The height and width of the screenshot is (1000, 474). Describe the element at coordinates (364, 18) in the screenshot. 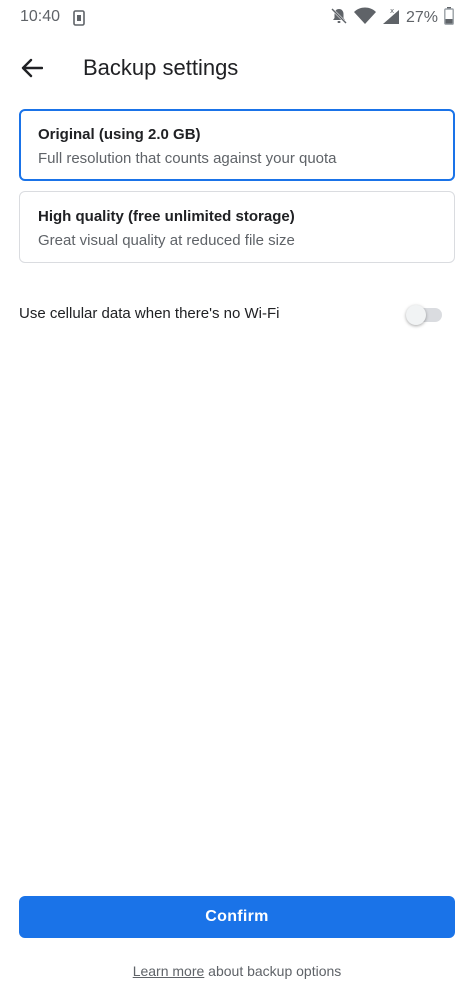

I see `wifi-icon` at that location.